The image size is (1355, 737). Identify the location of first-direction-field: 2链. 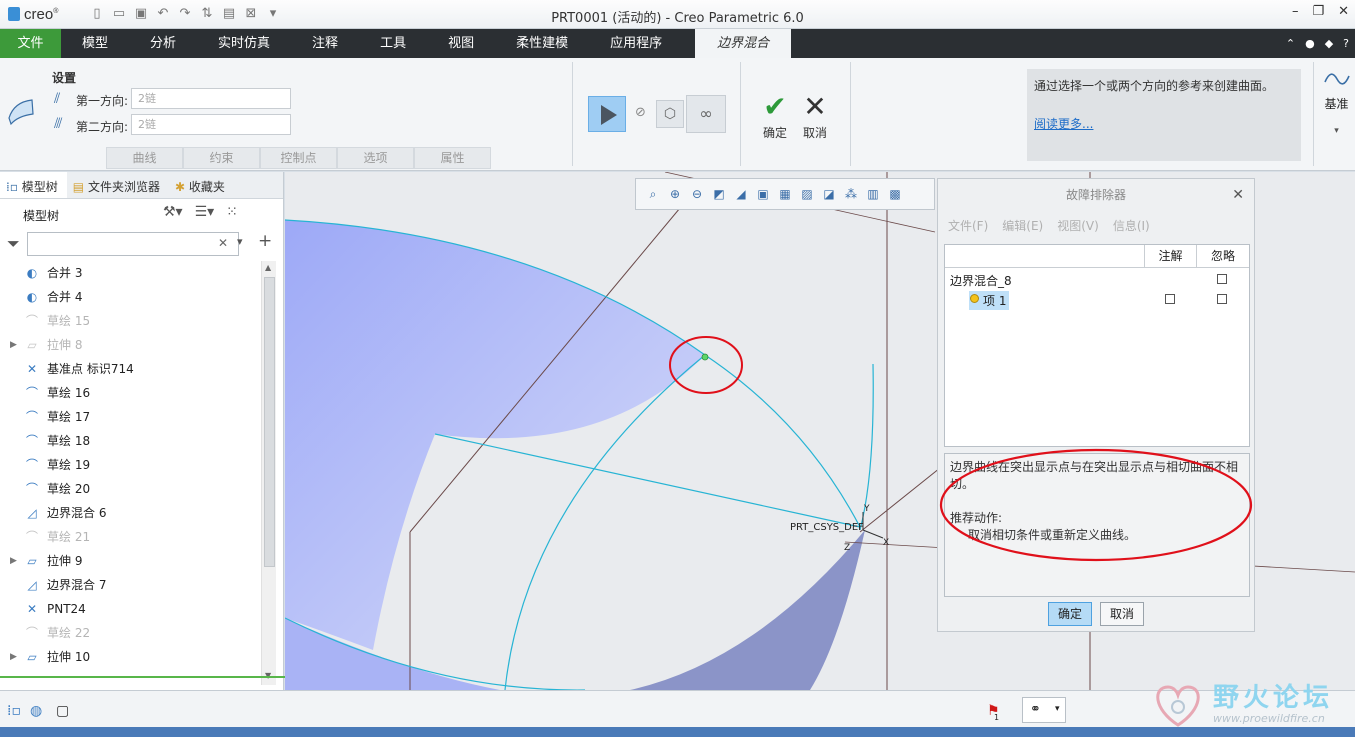
(211, 98).